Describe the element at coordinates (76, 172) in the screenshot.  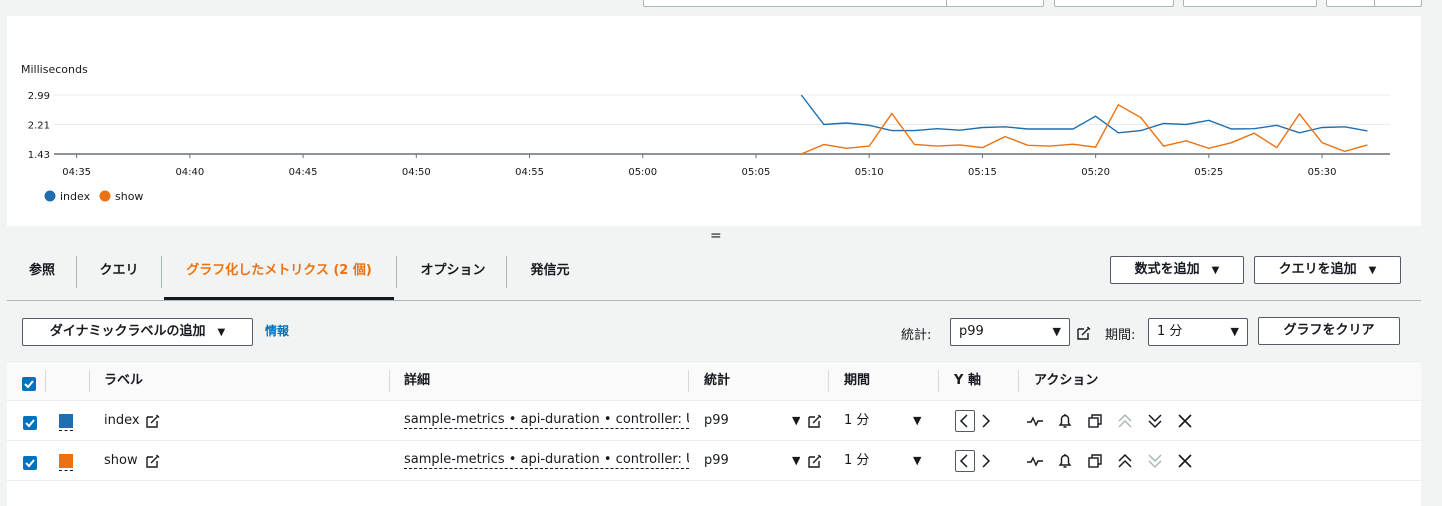
I see `x-tick-label: 04:35` at that location.